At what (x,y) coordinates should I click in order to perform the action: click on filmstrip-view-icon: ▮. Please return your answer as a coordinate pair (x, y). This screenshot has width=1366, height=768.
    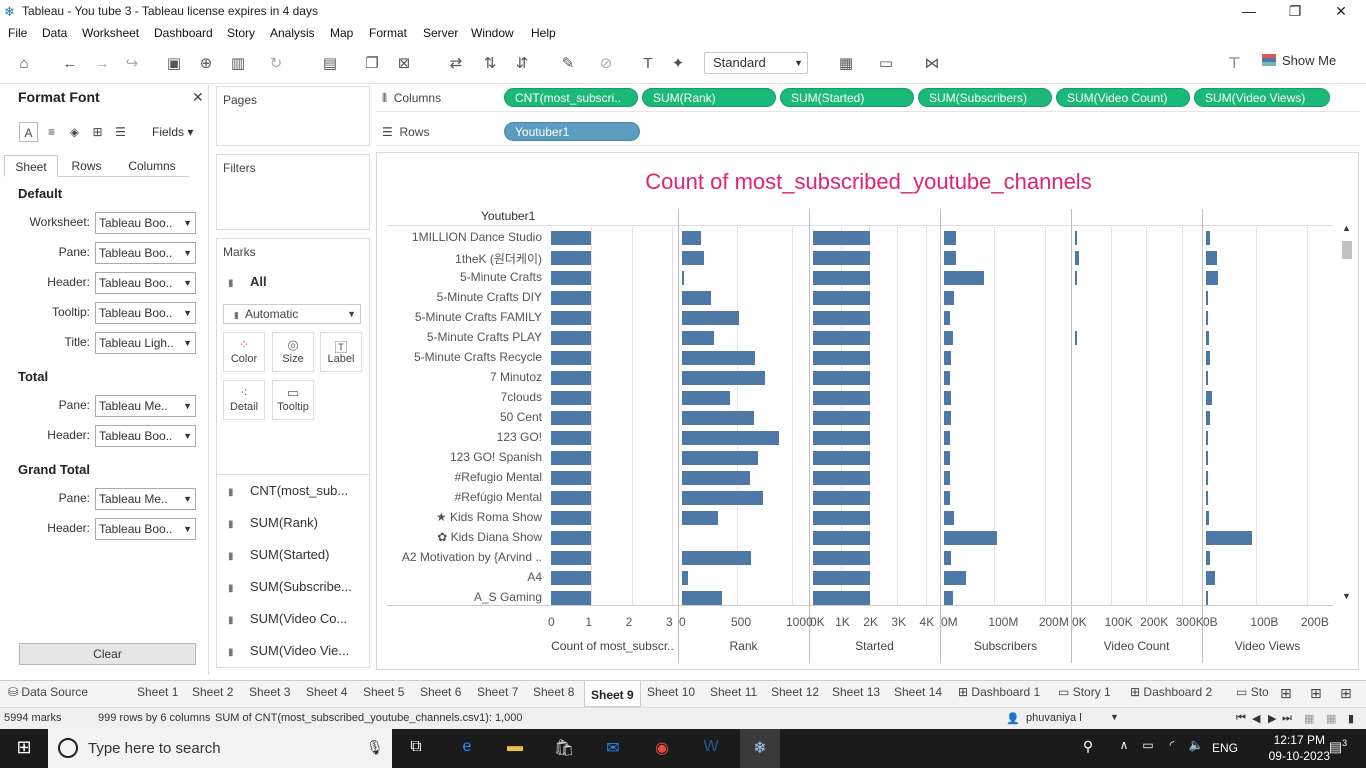
    Looking at the image, I should click on (1351, 718).